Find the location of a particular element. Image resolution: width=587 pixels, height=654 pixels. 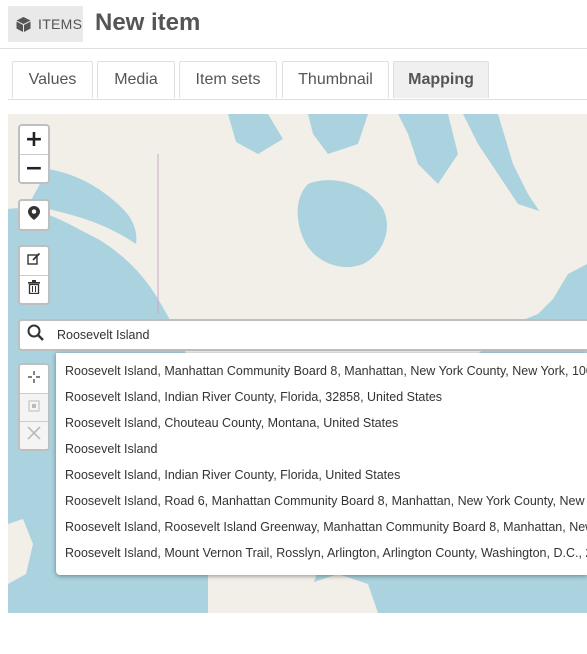

edit-icon is located at coordinates (34, 261).